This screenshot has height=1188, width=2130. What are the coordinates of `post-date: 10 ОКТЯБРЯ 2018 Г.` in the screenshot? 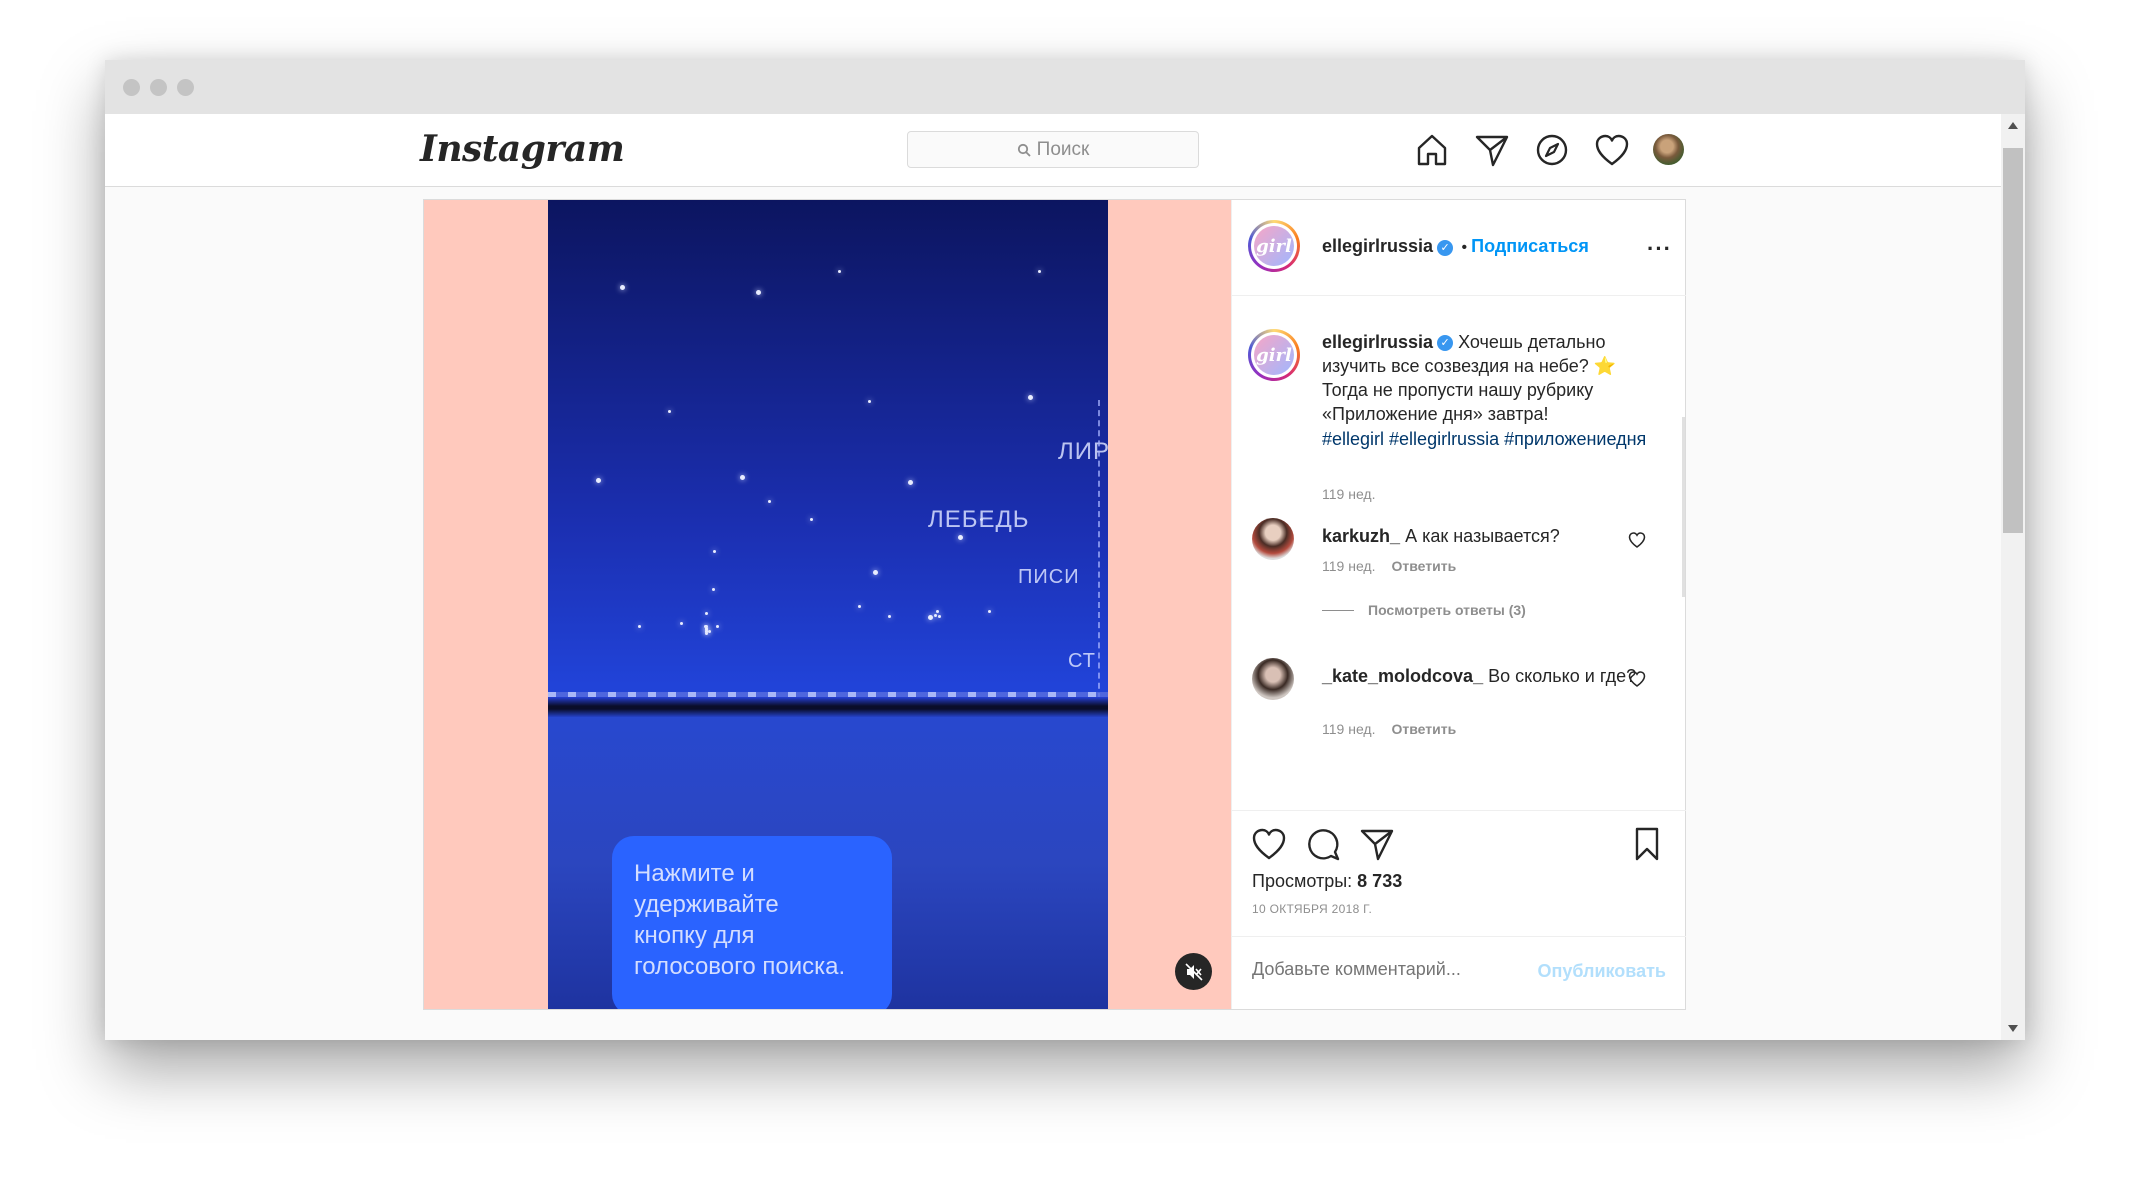 It's located at (1312, 909).